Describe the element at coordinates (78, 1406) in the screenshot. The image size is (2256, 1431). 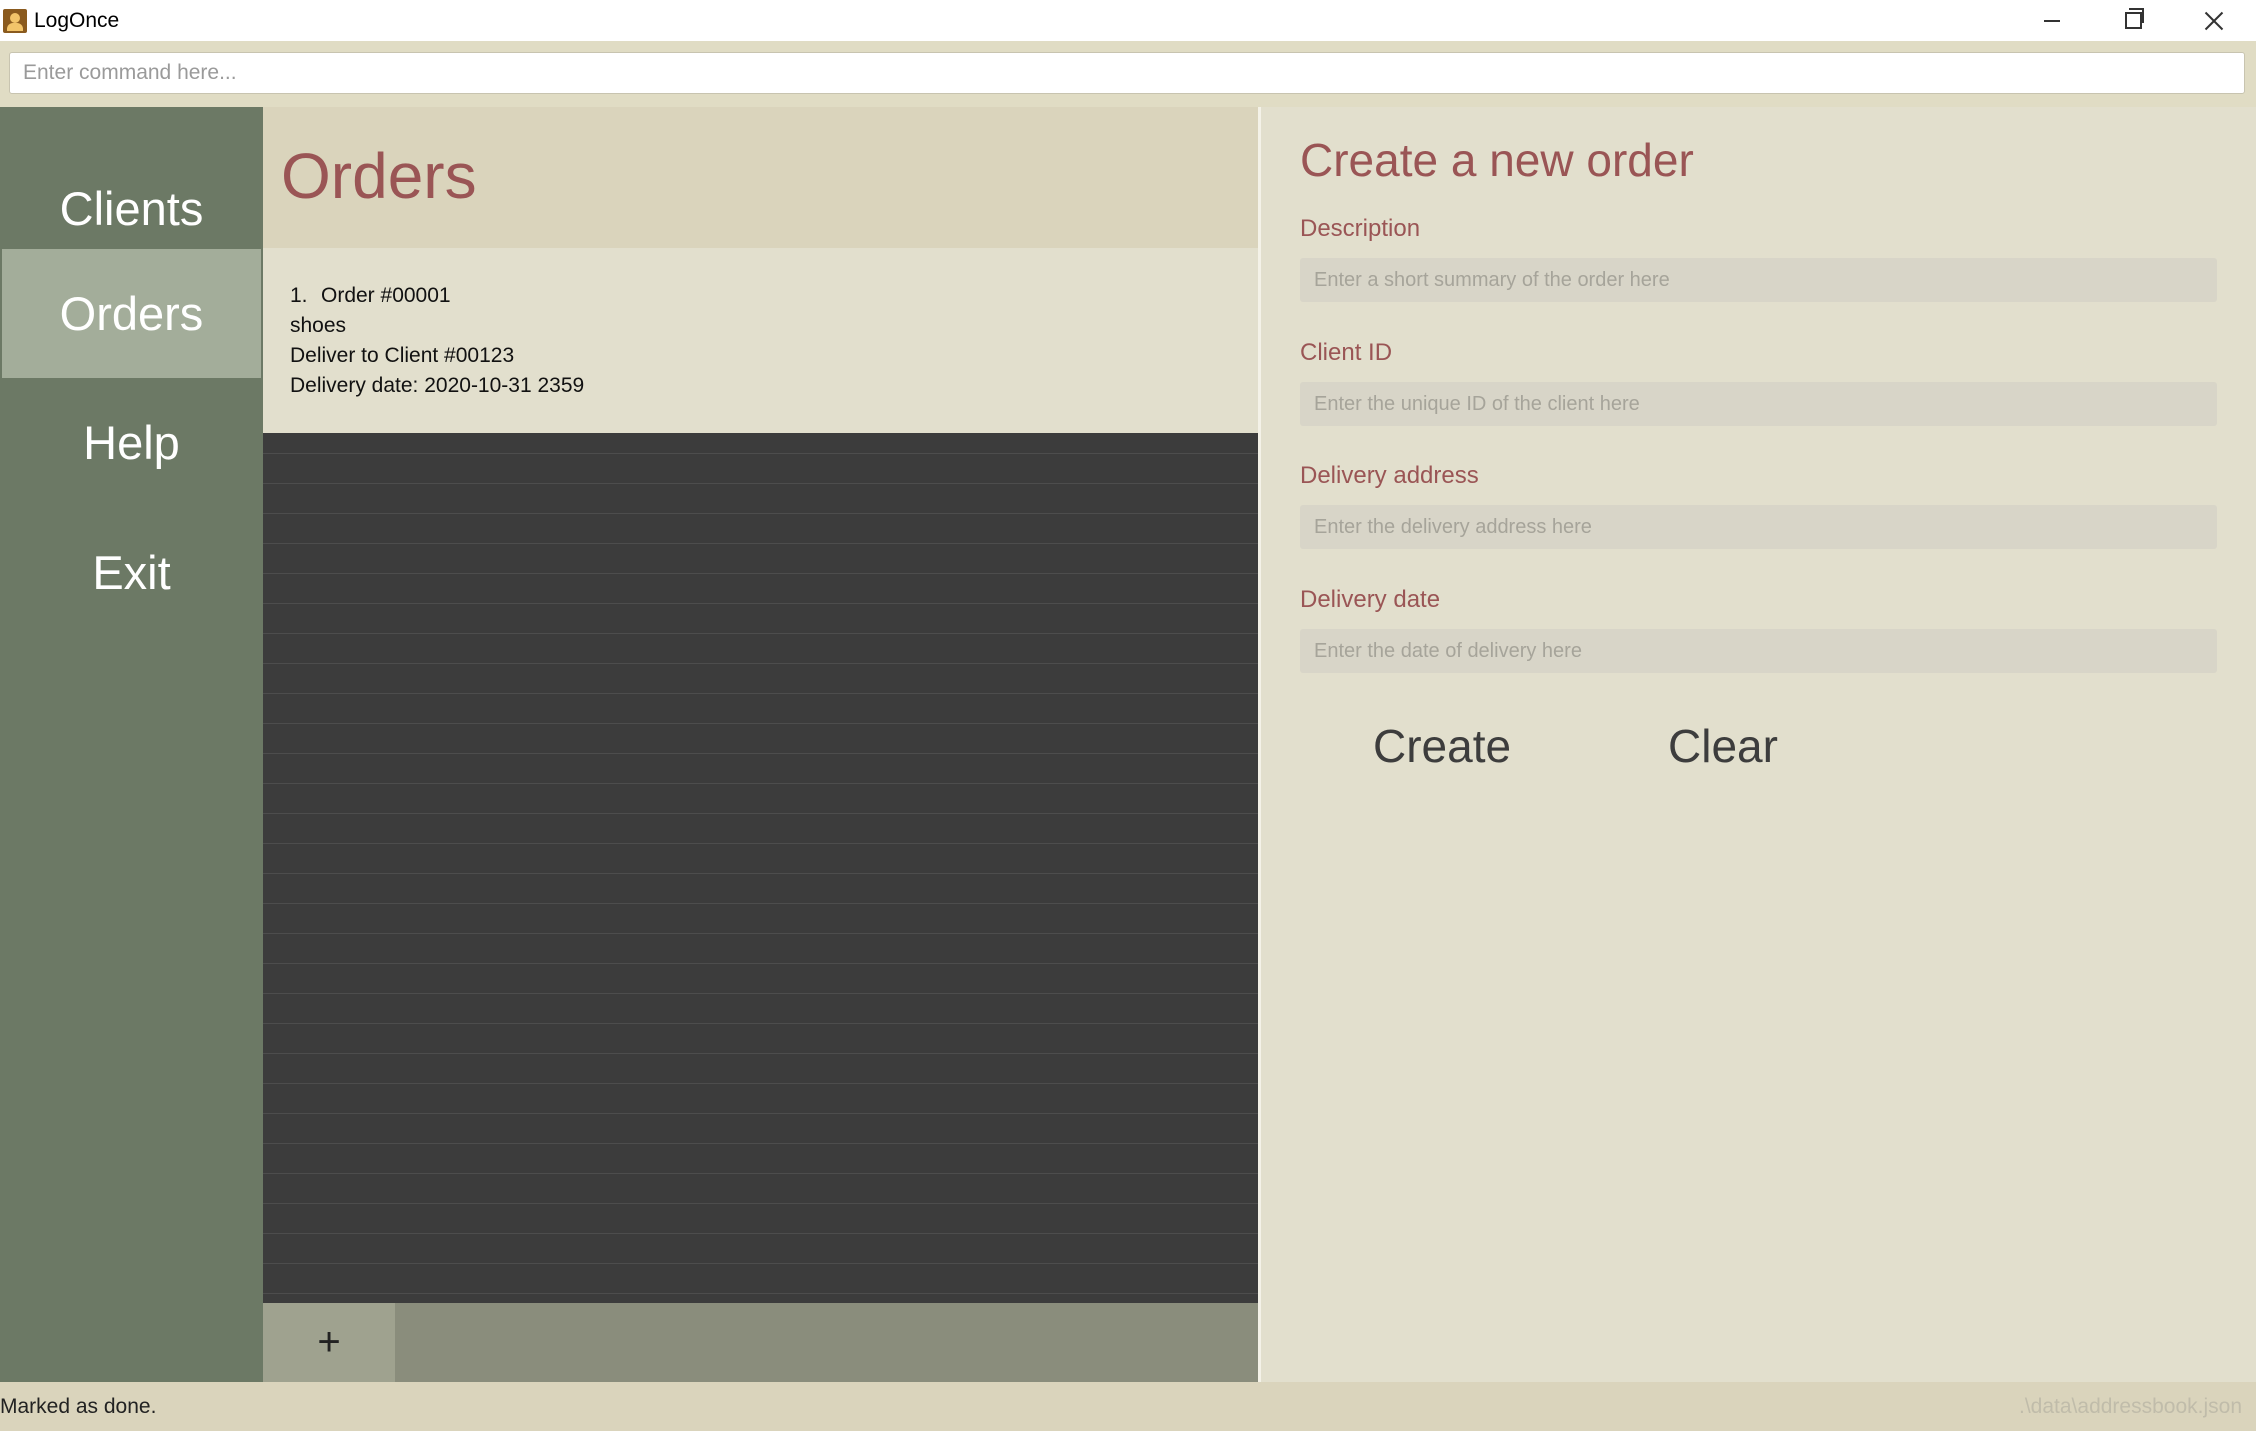
I see `status-message: Marked as done.` at that location.